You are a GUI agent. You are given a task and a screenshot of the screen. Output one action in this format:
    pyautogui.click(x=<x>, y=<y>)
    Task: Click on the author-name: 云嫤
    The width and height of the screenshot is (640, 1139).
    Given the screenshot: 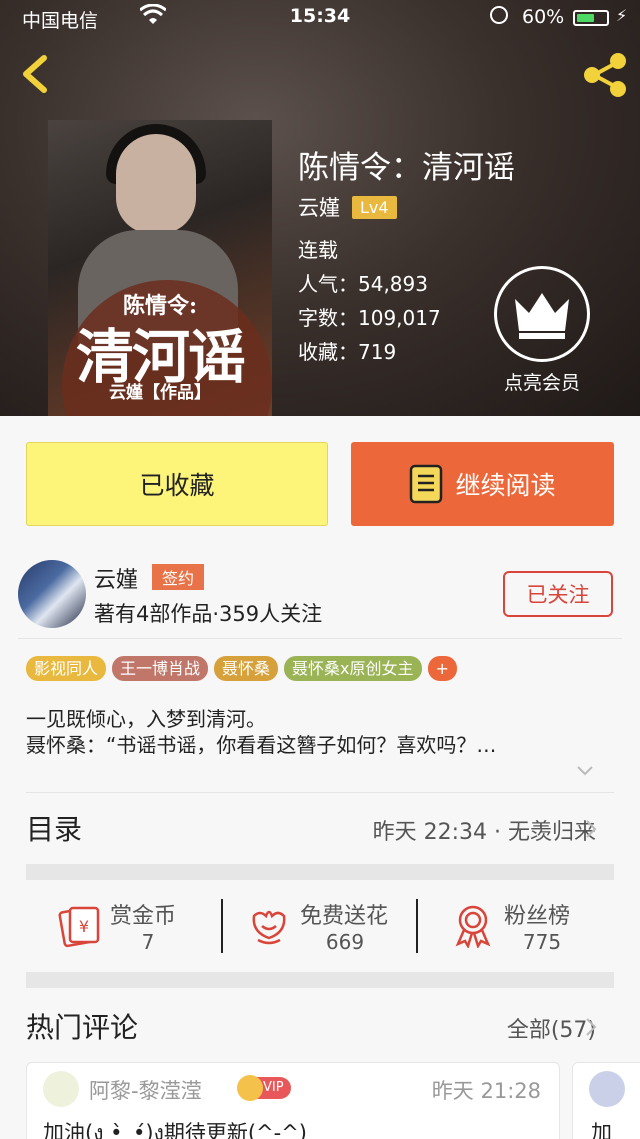 What is the action you would take?
    pyautogui.click(x=116, y=578)
    